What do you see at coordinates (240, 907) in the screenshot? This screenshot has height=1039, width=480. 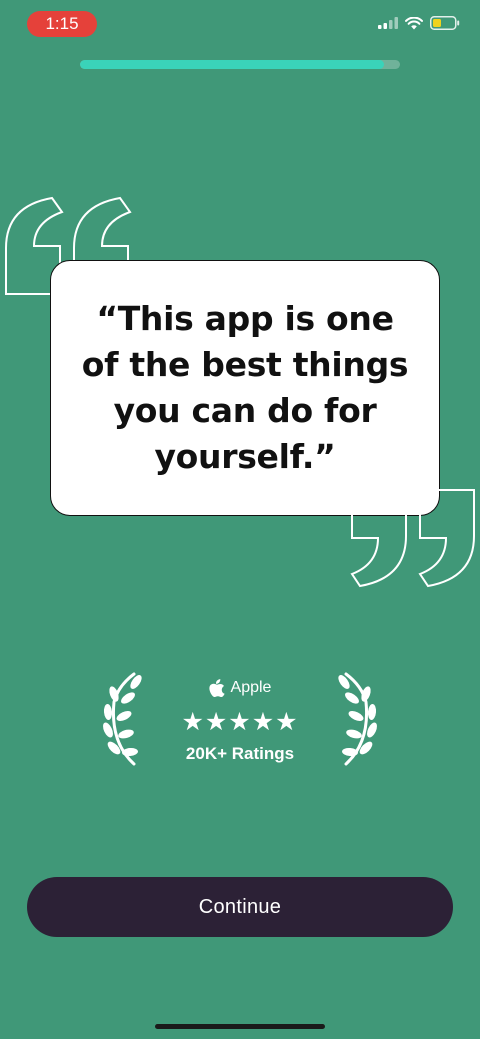 I see `continue-button: Continue` at bounding box center [240, 907].